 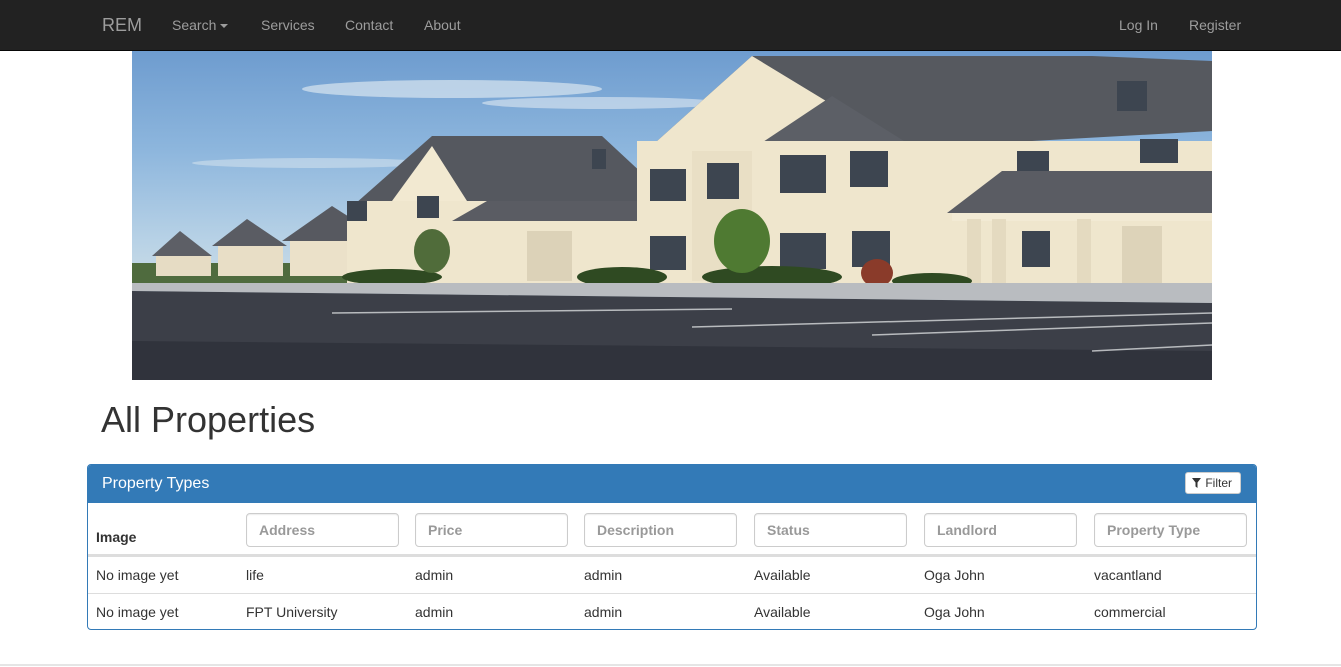 What do you see at coordinates (442, 25) in the screenshot?
I see `nav-about: About` at bounding box center [442, 25].